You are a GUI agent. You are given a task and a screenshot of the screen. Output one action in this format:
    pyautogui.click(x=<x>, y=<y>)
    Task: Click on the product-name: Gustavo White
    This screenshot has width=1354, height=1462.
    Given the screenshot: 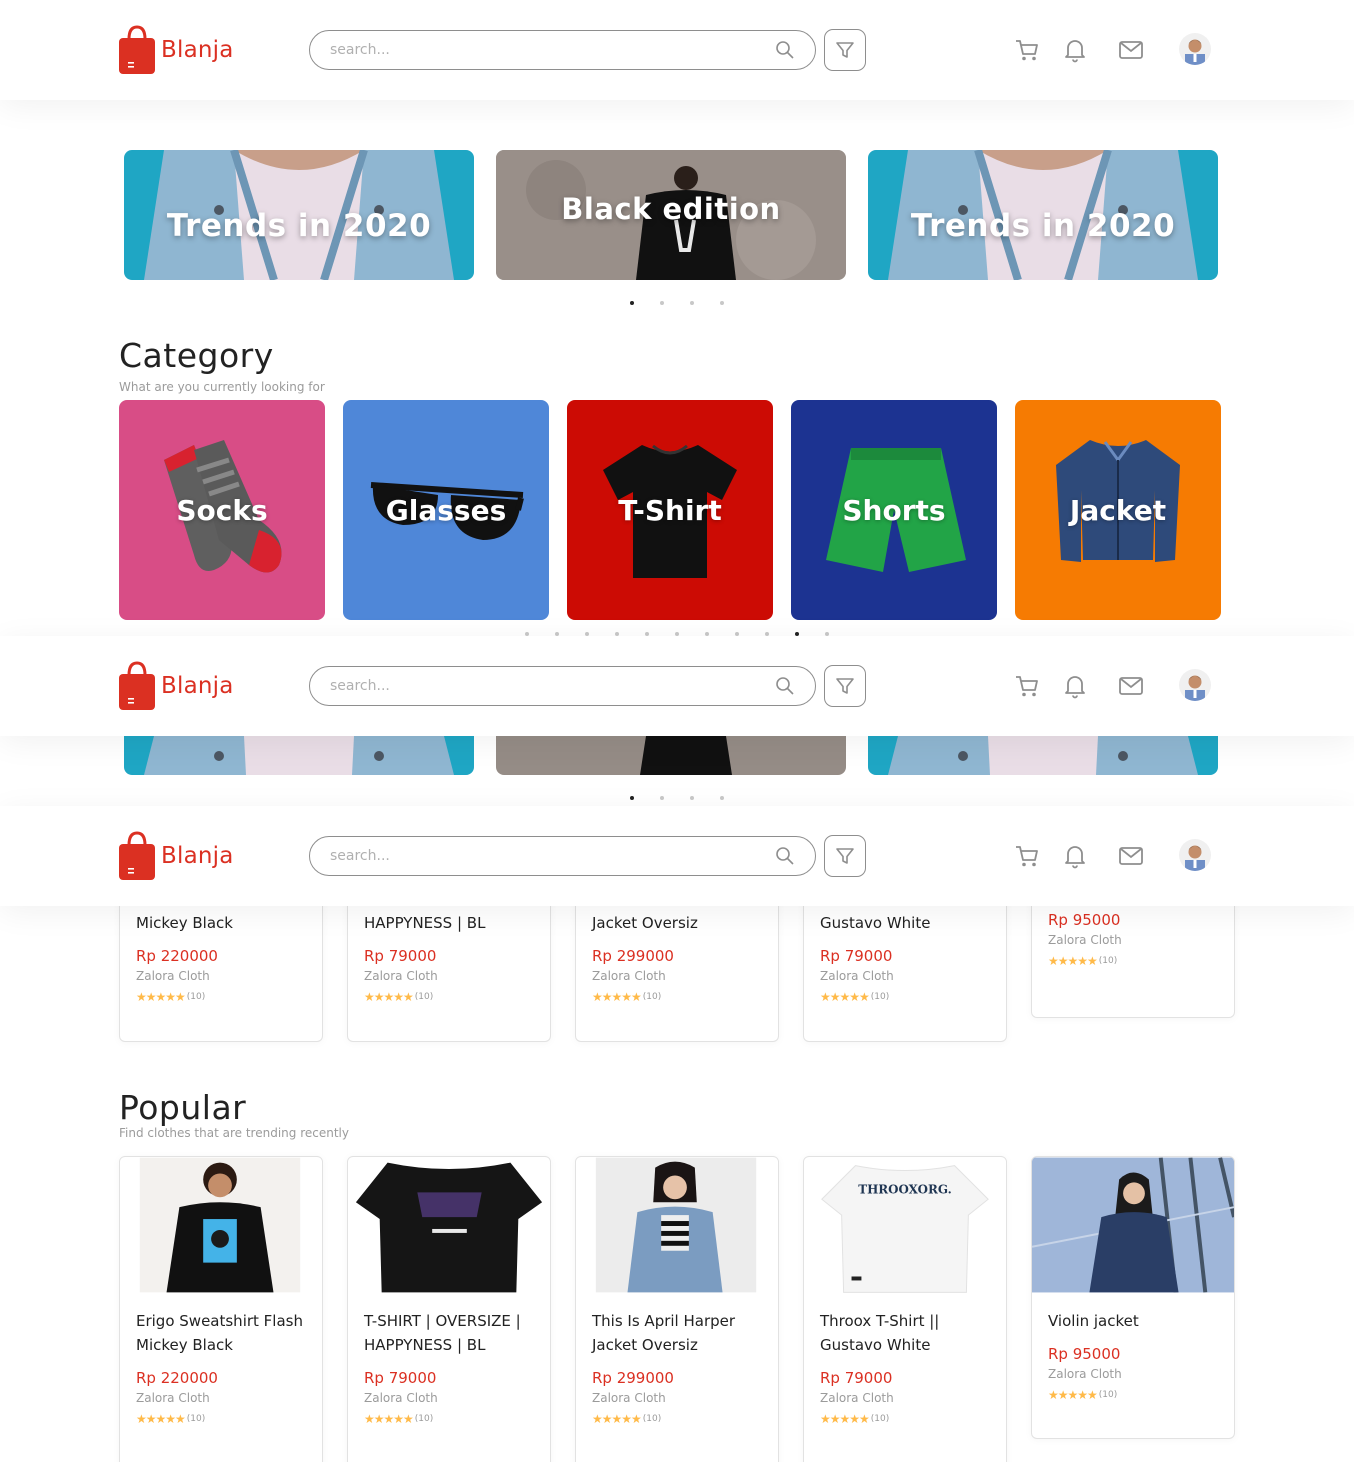 What is the action you would take?
    pyautogui.click(x=875, y=923)
    